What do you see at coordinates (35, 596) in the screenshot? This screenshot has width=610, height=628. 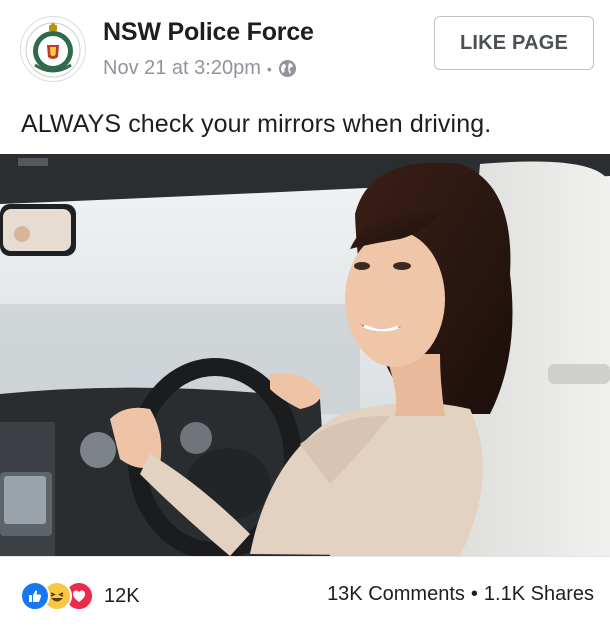 I see `like-icon` at bounding box center [35, 596].